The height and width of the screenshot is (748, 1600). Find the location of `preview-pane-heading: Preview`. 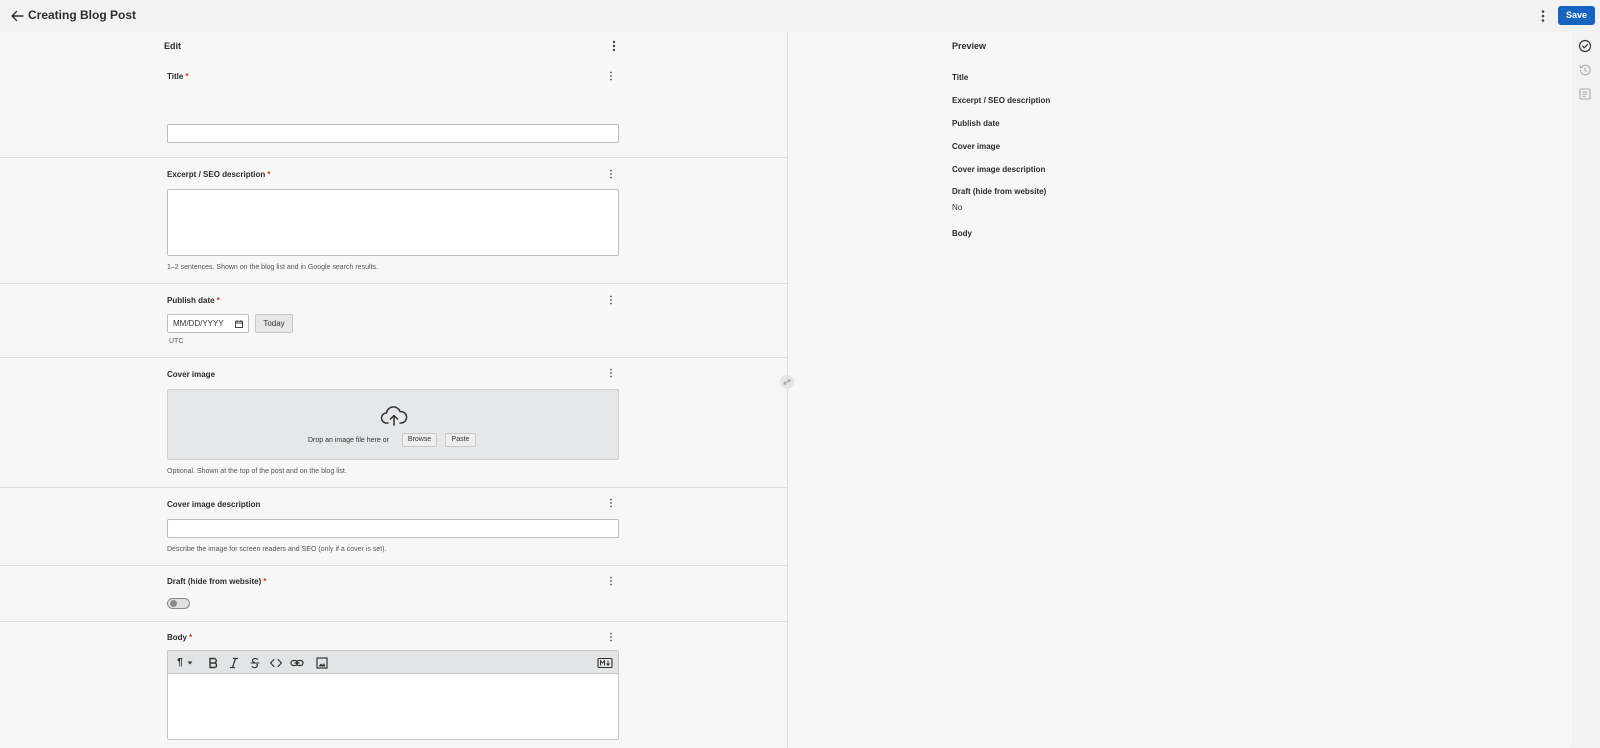

preview-pane-heading: Preview is located at coordinates (969, 46).